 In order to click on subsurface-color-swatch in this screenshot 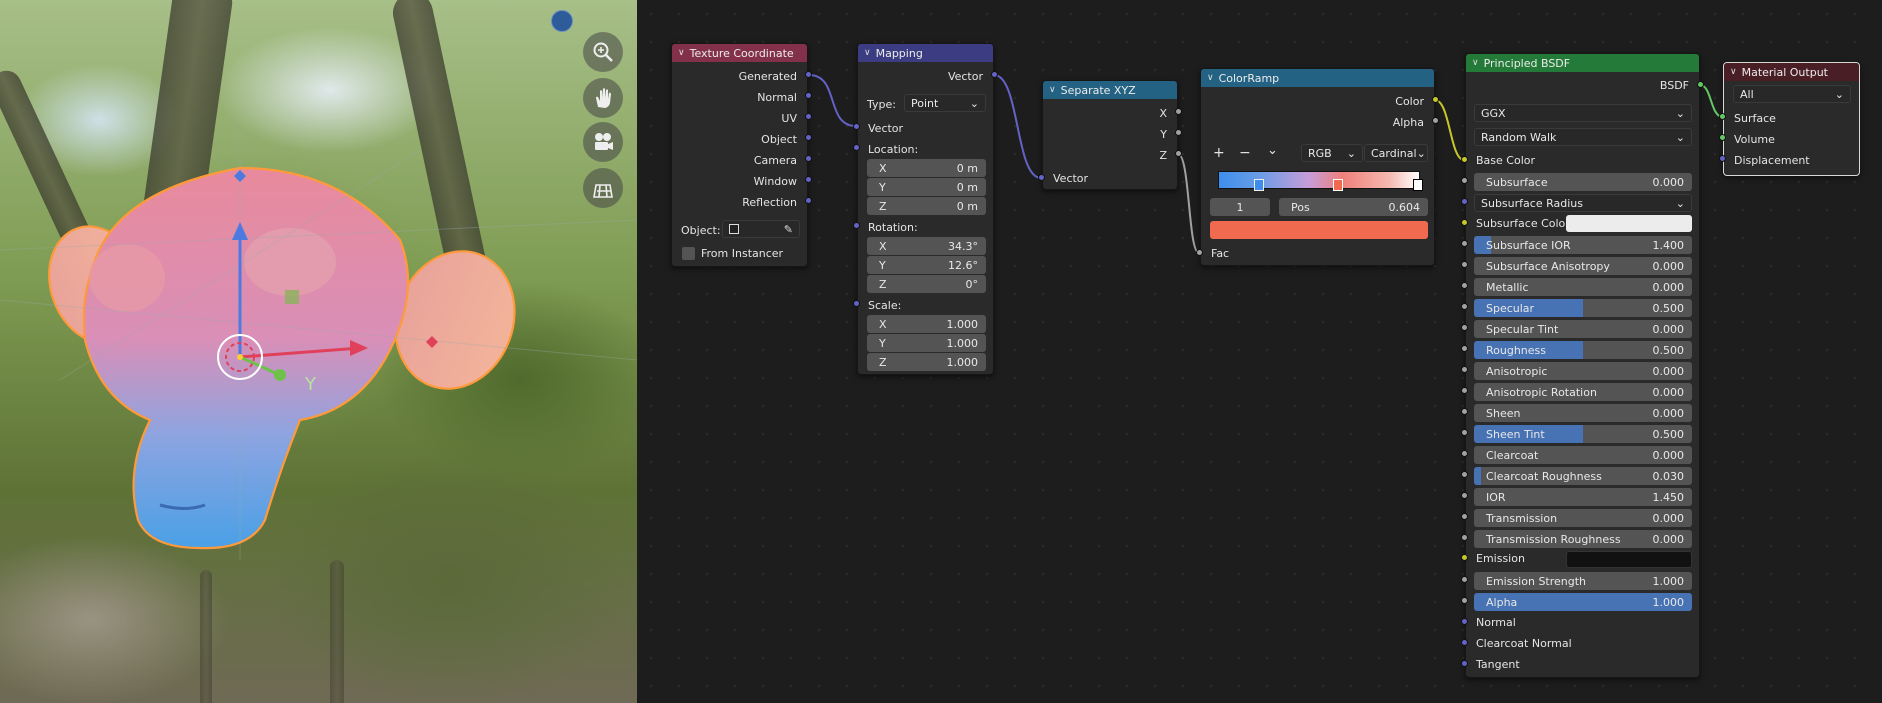, I will do `click(1629, 223)`.